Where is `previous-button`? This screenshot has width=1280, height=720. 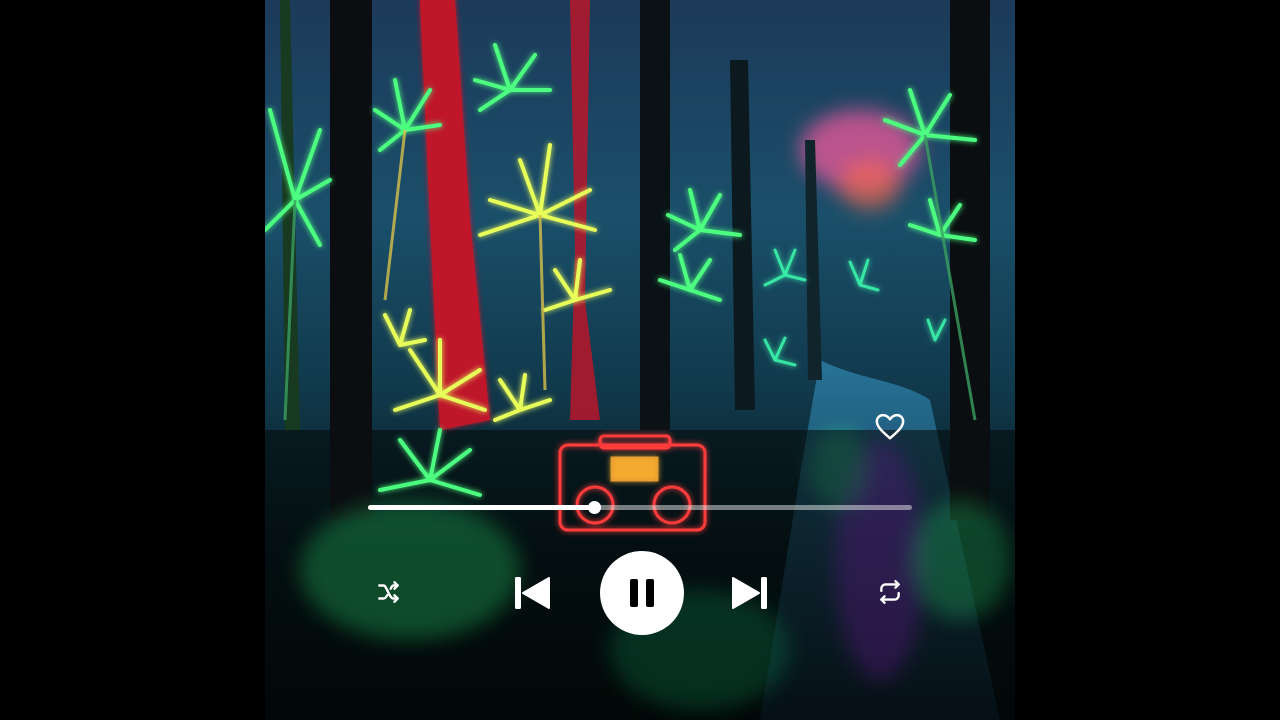 previous-button is located at coordinates (532, 593).